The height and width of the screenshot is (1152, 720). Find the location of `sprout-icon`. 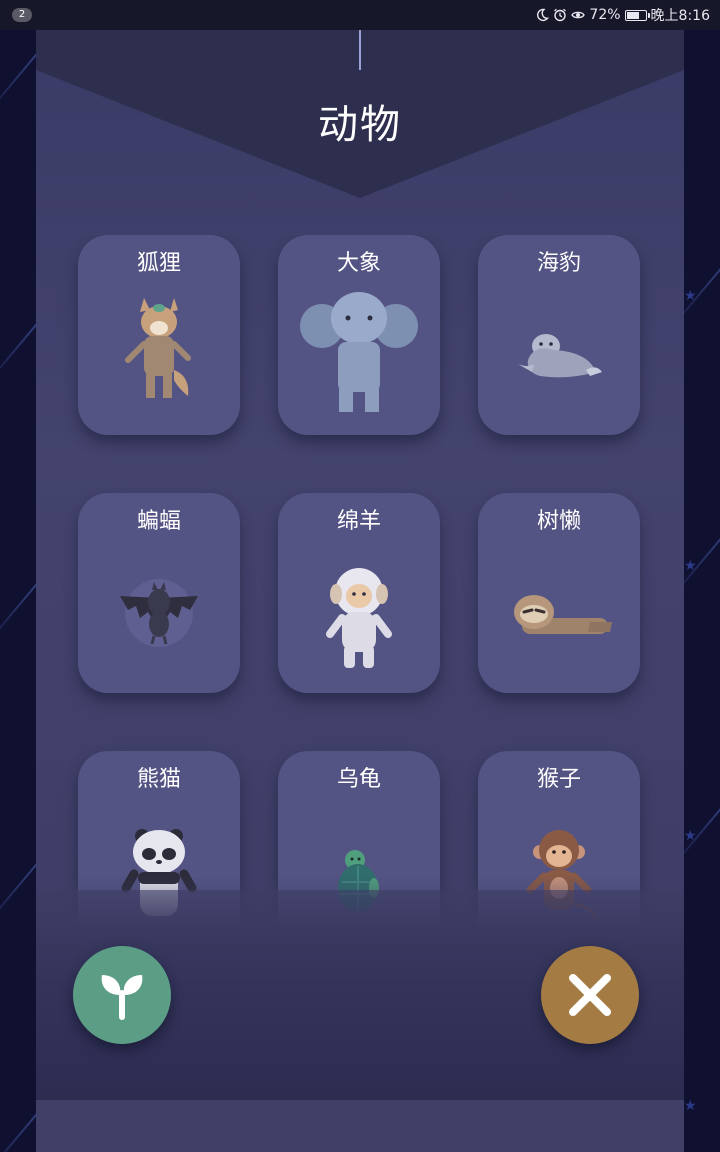

sprout-icon is located at coordinates (122, 997).